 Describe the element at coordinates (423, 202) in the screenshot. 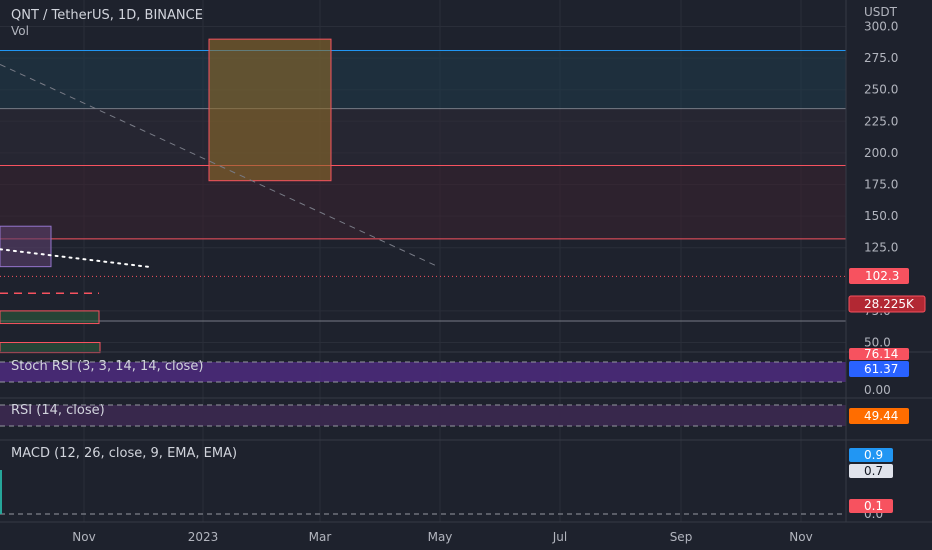

I see `zone-lower` at that location.